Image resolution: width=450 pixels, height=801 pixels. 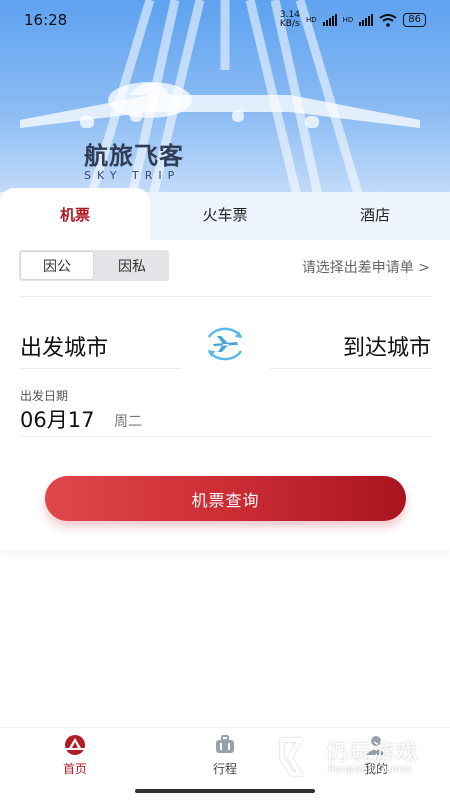 I want to click on trip-type-personal: 因私, so click(x=132, y=265).